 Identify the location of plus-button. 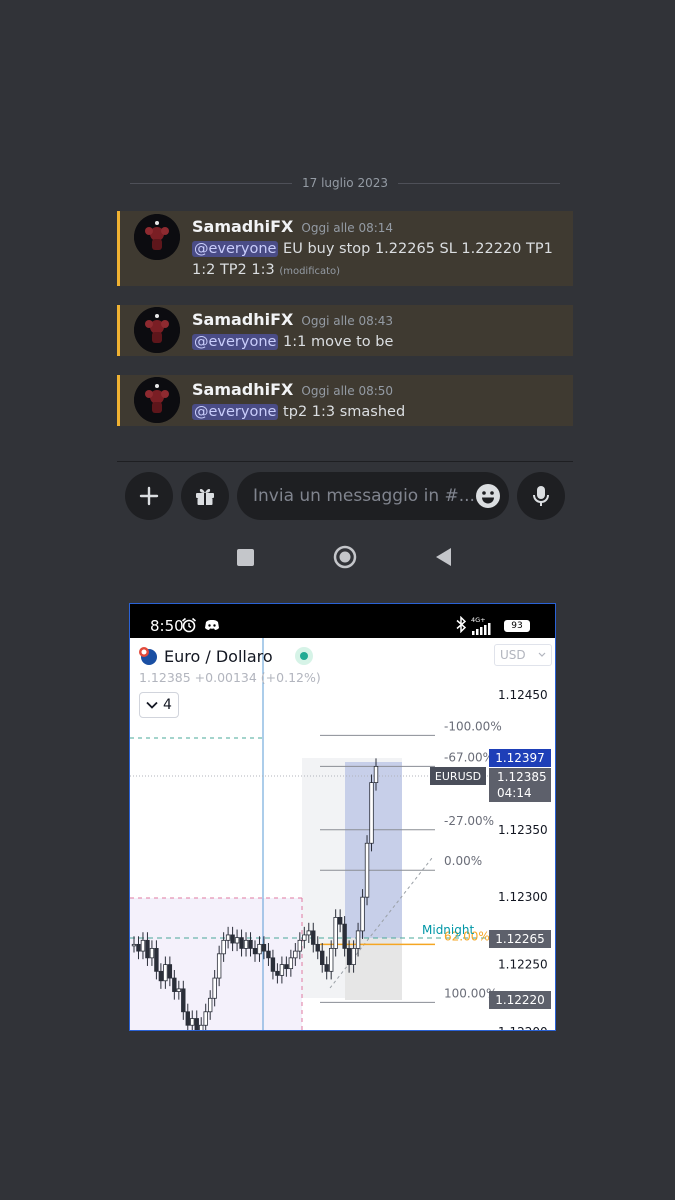
(149, 496).